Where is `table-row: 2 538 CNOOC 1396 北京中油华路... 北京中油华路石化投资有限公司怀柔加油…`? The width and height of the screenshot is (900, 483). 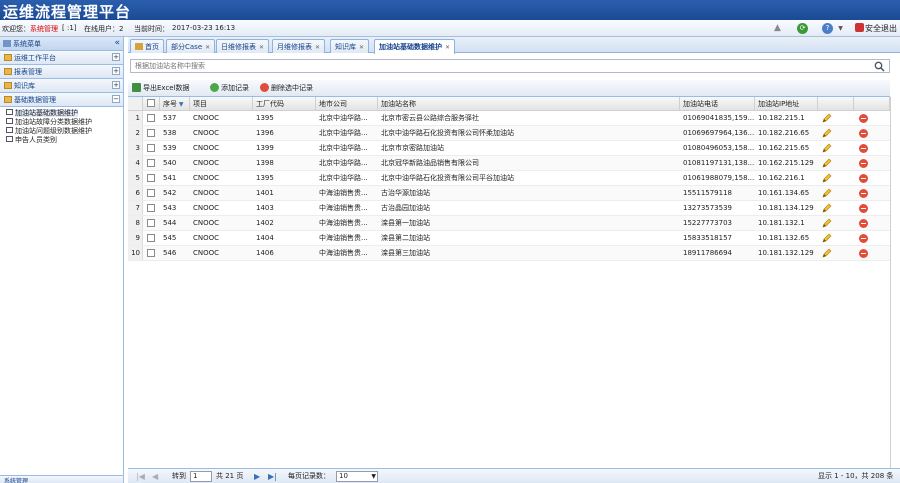 table-row: 2 538 CNOOC 1396 北京中油华路... 北京中油华路石化投资有限公司怀柔加油… is located at coordinates (509, 133).